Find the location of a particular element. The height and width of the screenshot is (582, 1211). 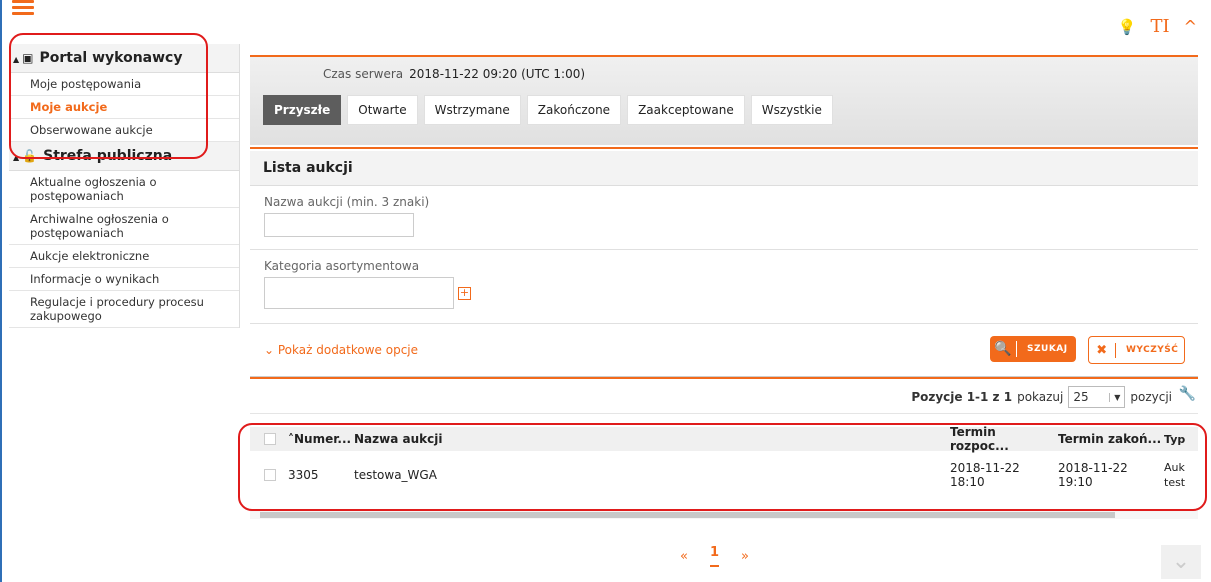

scrollbar-thumb is located at coordinates (687, 515).